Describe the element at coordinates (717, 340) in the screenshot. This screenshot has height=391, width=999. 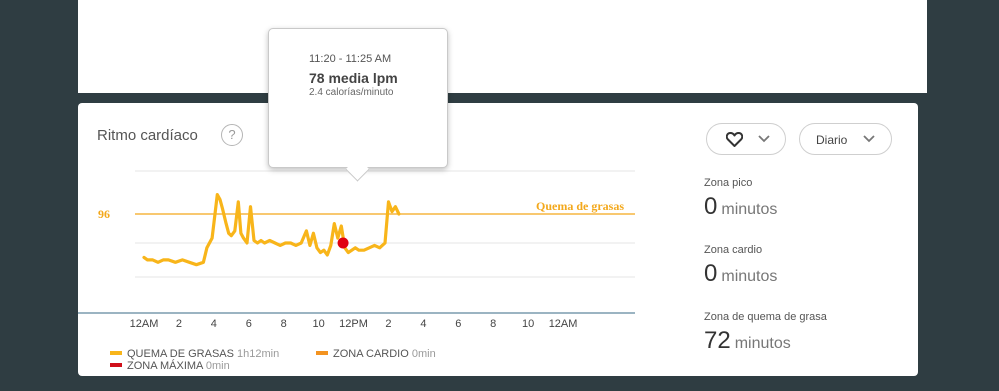
I see `zone-value: 72` at that location.